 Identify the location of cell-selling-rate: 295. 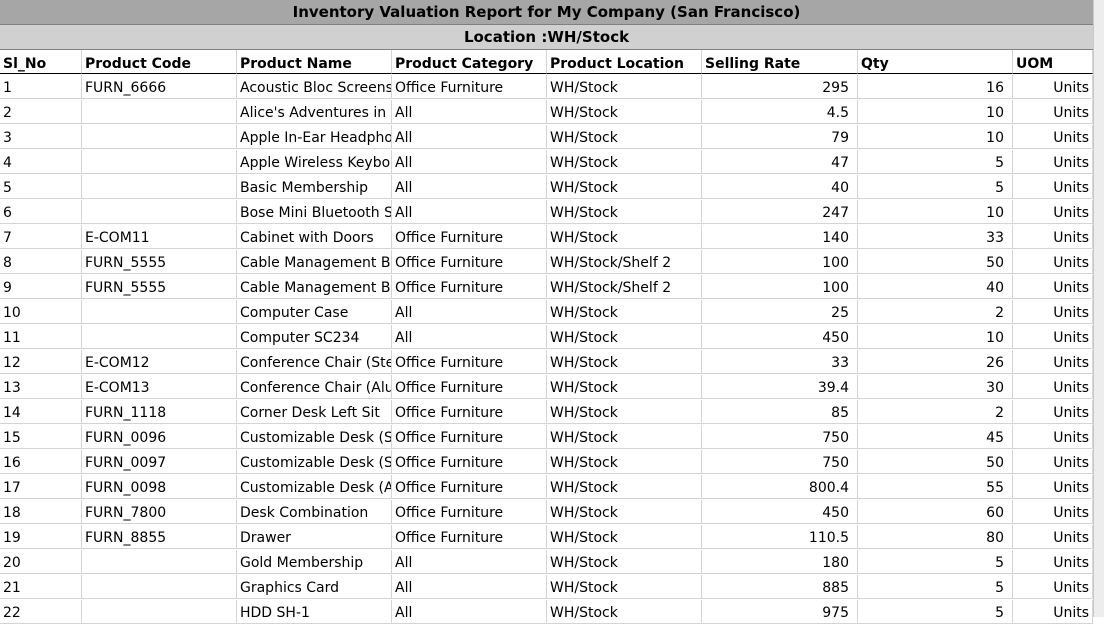
(780, 87).